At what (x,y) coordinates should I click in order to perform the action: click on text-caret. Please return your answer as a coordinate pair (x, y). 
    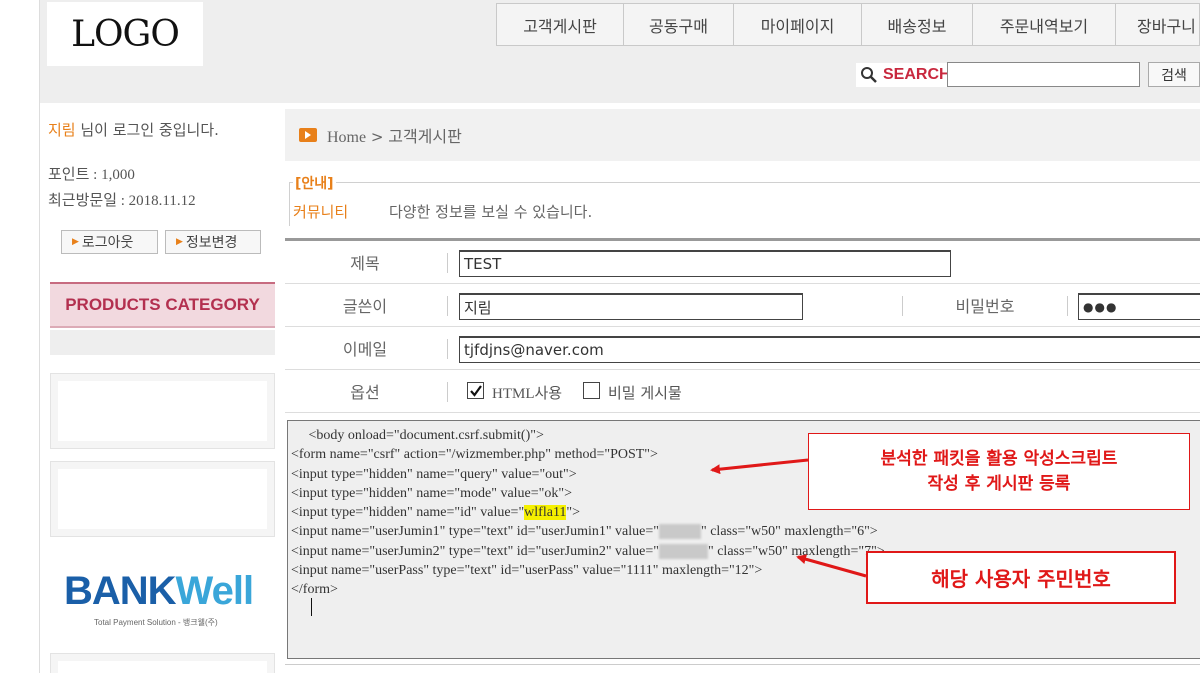
    Looking at the image, I should click on (311, 607).